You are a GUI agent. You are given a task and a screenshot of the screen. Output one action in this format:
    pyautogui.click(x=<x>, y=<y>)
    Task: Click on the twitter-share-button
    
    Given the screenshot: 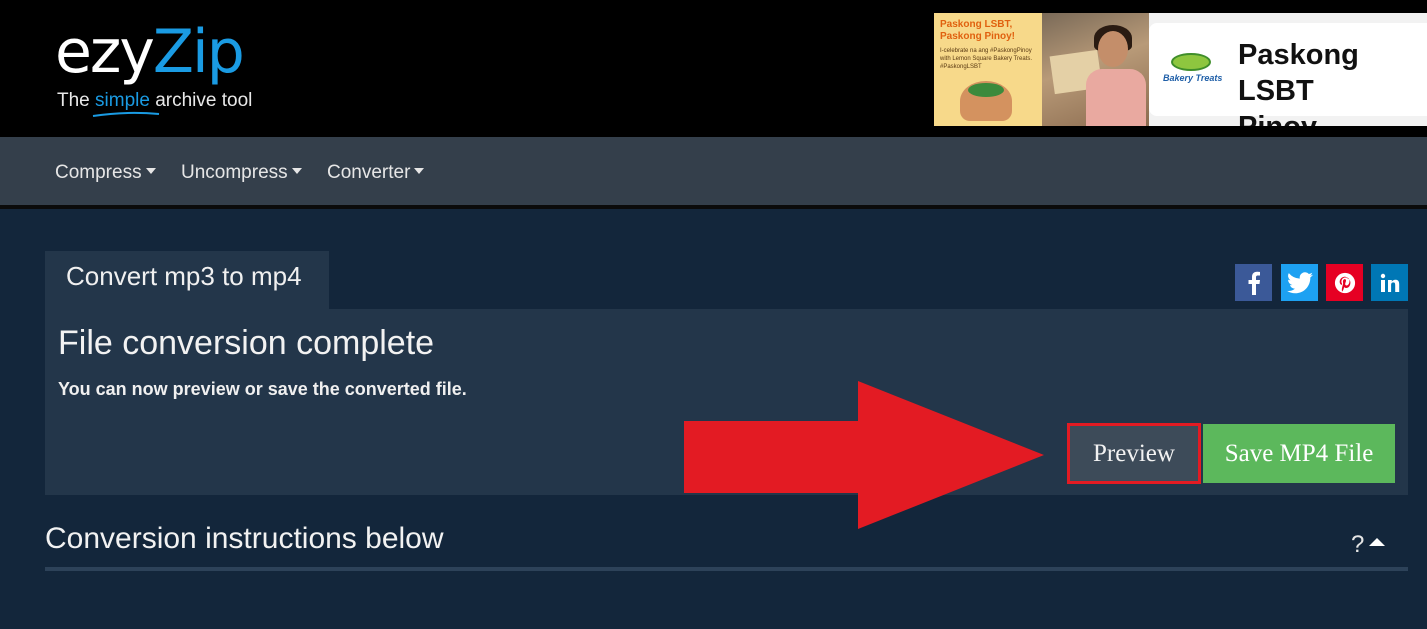 What is the action you would take?
    pyautogui.click(x=1299, y=282)
    